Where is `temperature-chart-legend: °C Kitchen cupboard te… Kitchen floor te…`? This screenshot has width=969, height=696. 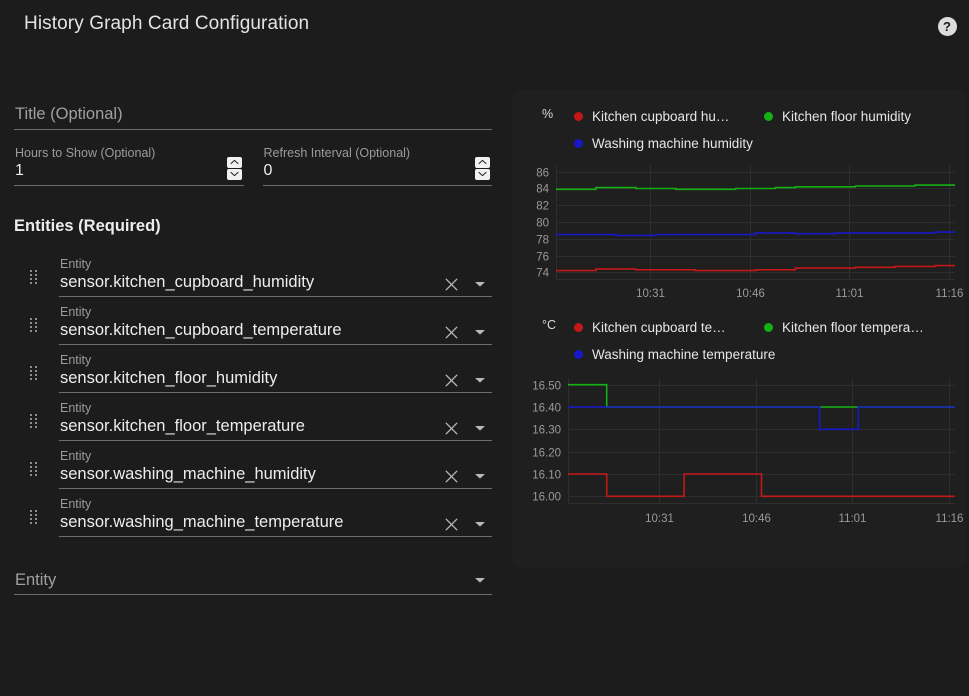
temperature-chart-legend: °C Kitchen cupboard te… Kitchen floor te… is located at coordinates (746, 341).